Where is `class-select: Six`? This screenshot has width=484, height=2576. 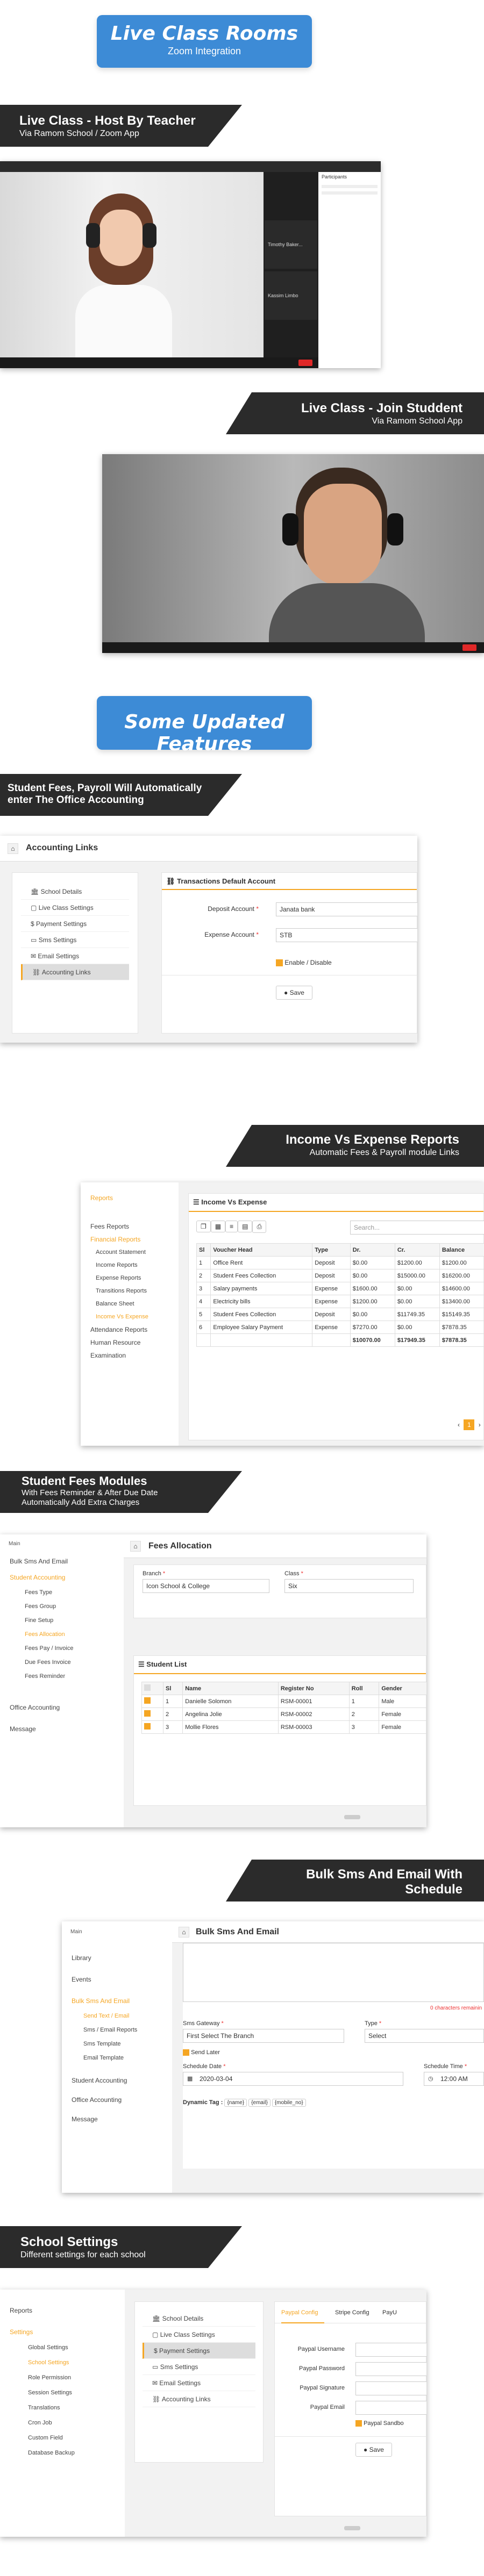
class-select: Six is located at coordinates (349, 1586).